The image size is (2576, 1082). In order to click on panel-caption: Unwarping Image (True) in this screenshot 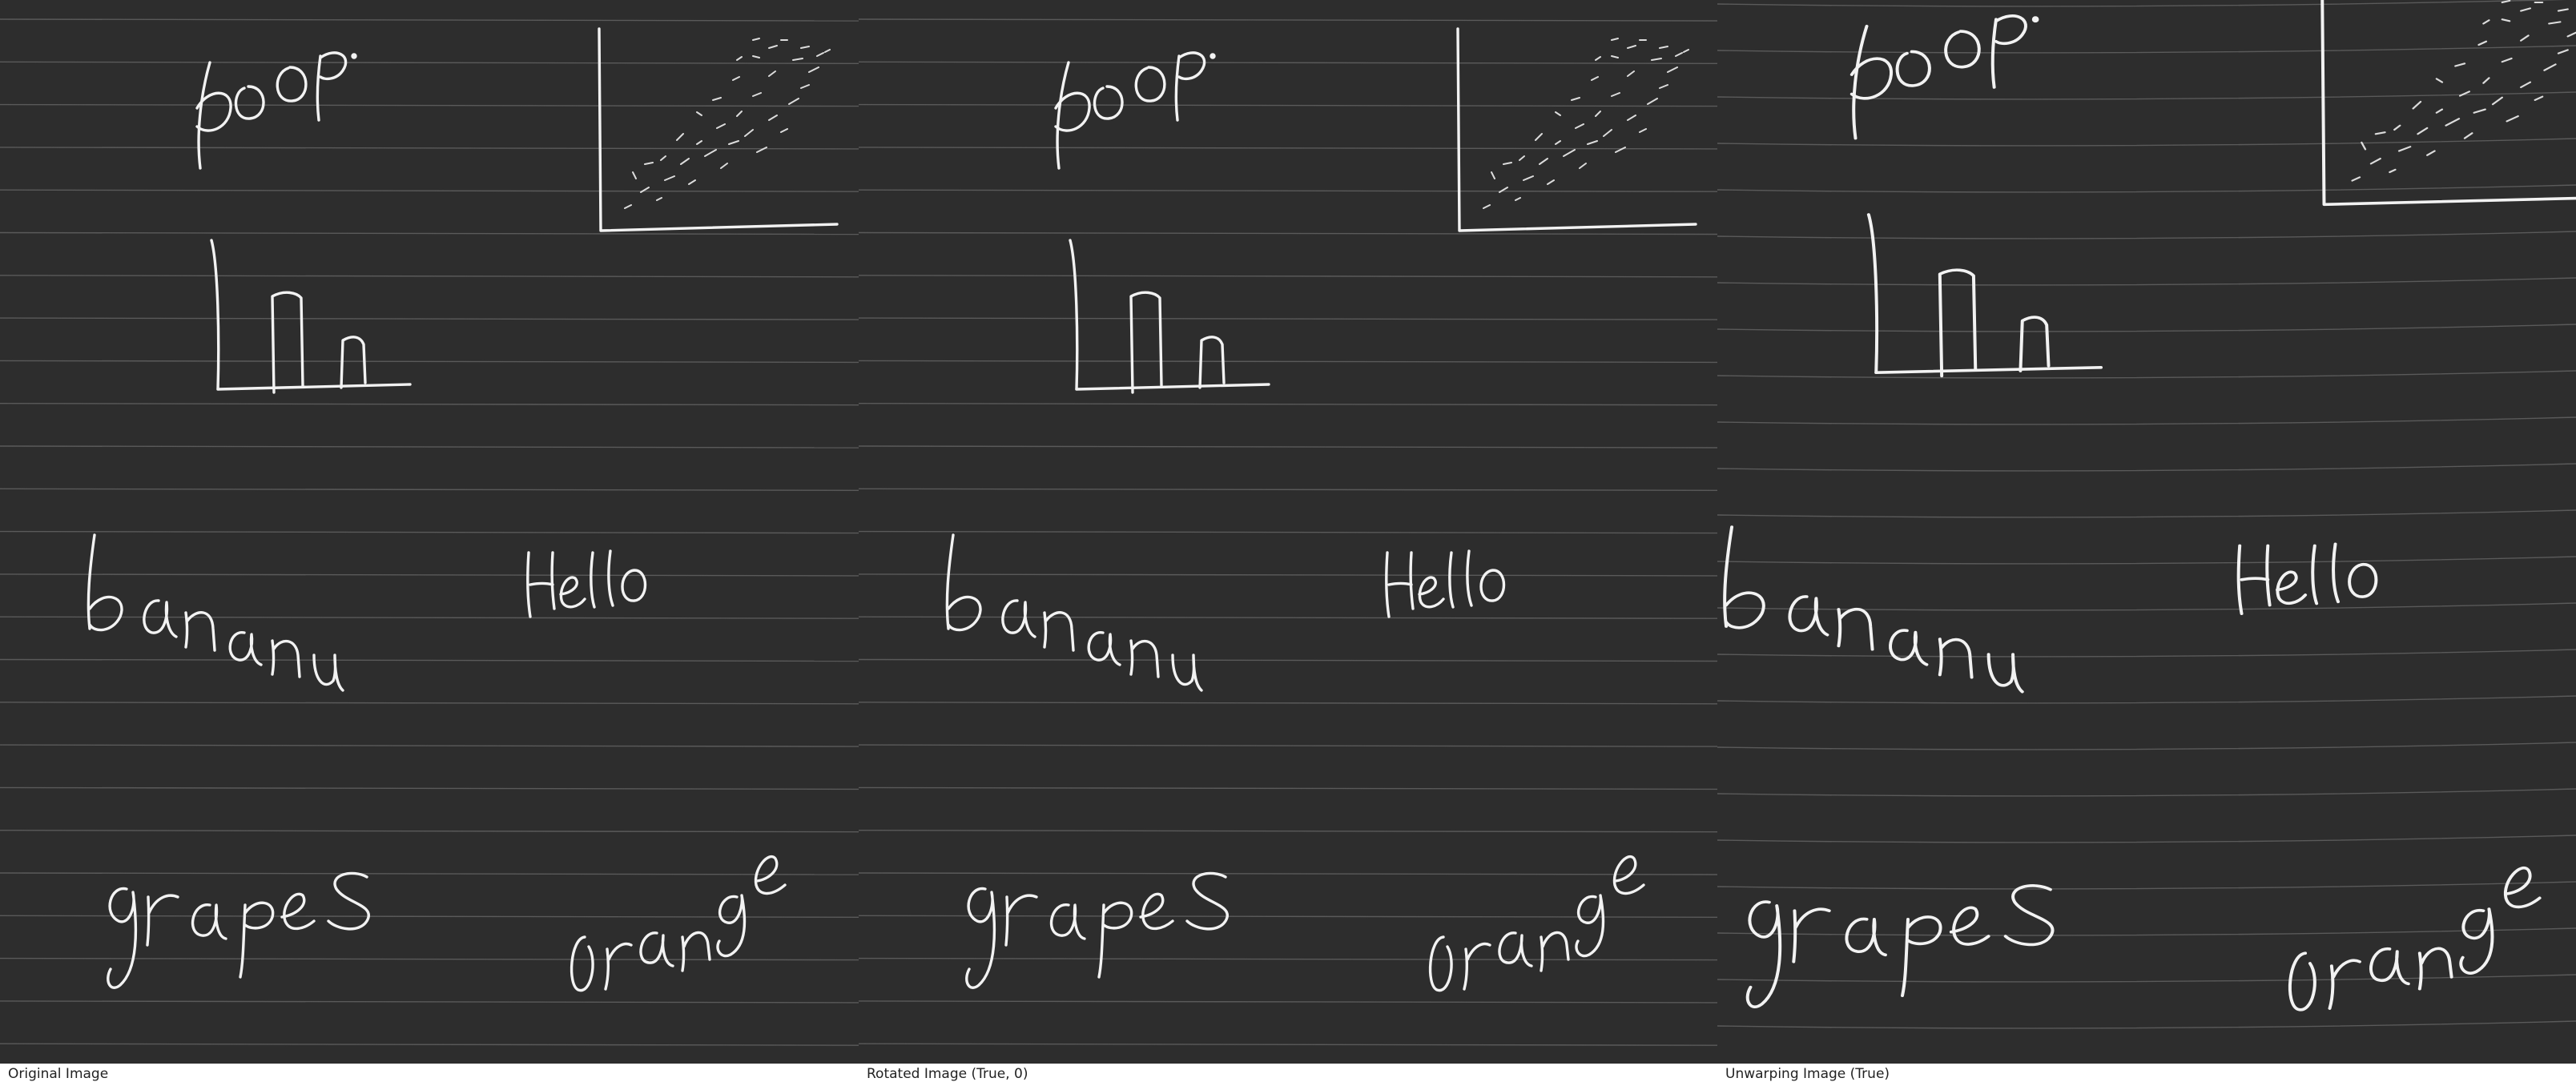, I will do `click(1808, 1074)`.